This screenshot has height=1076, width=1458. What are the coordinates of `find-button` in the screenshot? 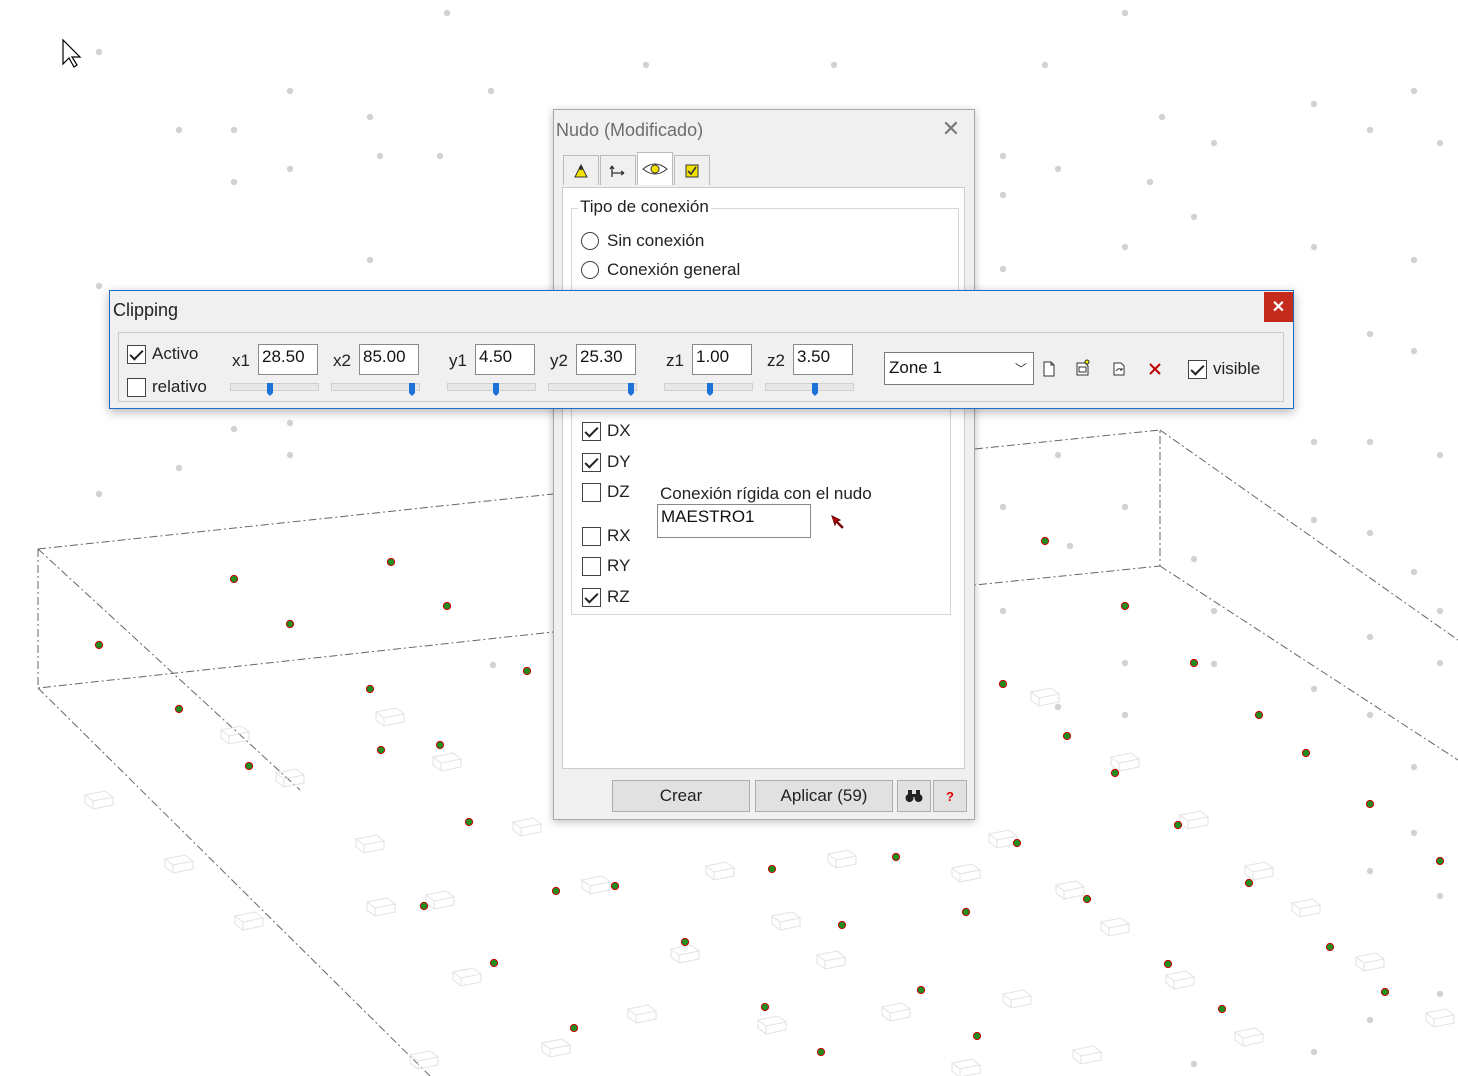 It's located at (914, 796).